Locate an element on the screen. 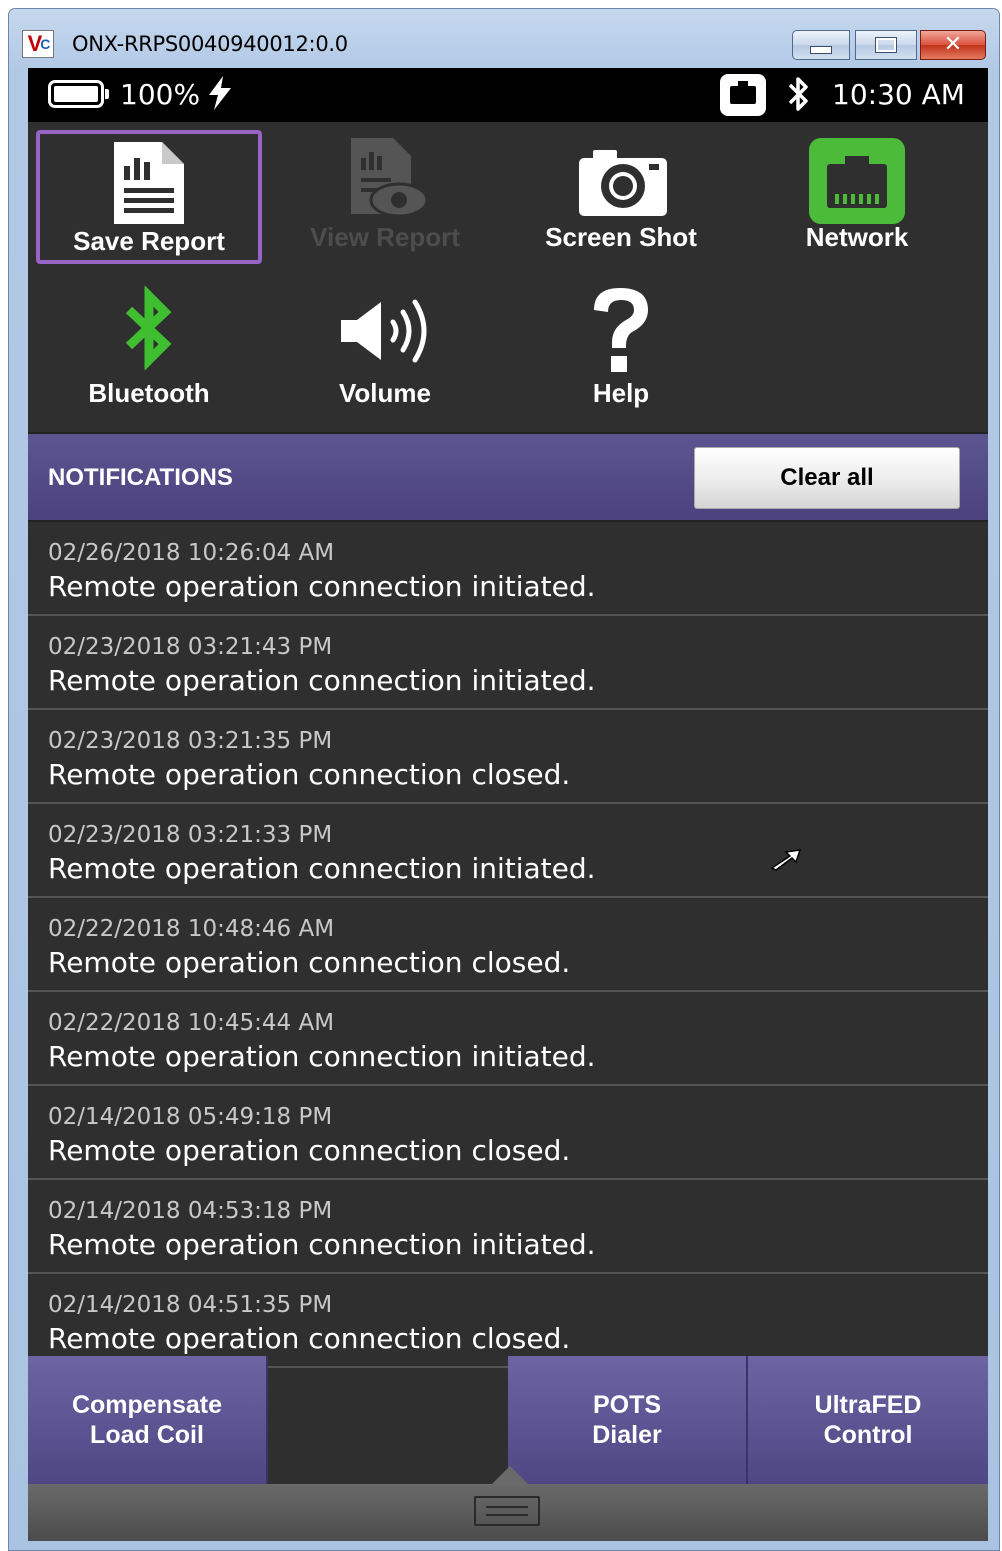 This screenshot has width=1002, height=1551. maximize-button is located at coordinates (886, 45).